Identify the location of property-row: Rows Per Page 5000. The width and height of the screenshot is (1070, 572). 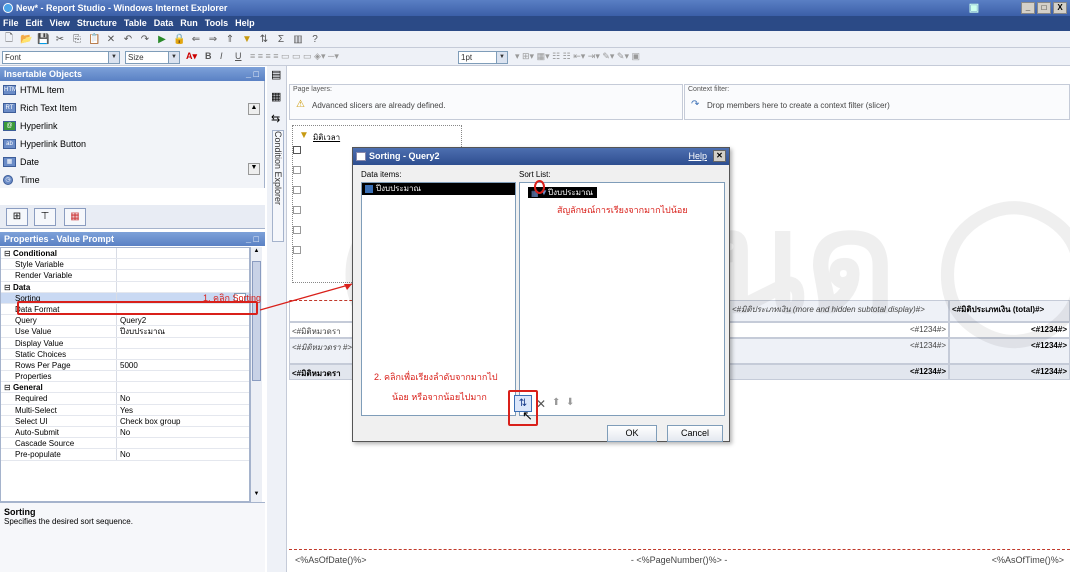
(125, 365).